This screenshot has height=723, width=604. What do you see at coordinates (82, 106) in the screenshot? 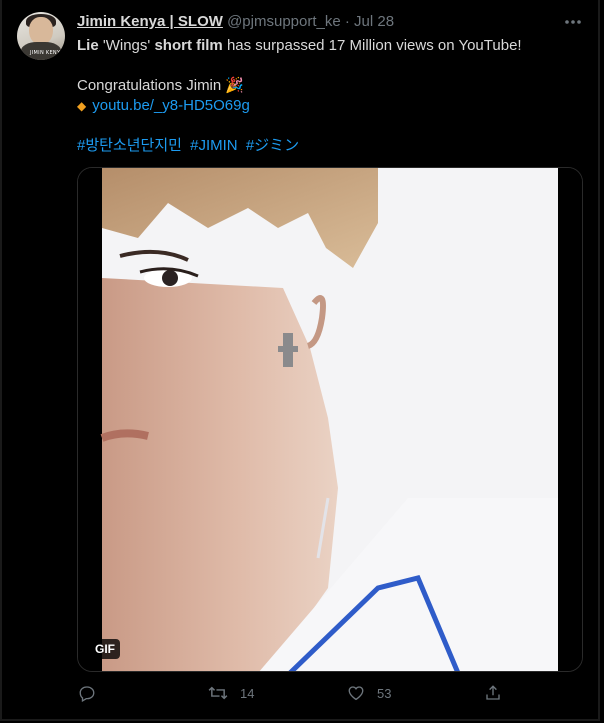
I see `diamond-icon: ◆` at bounding box center [82, 106].